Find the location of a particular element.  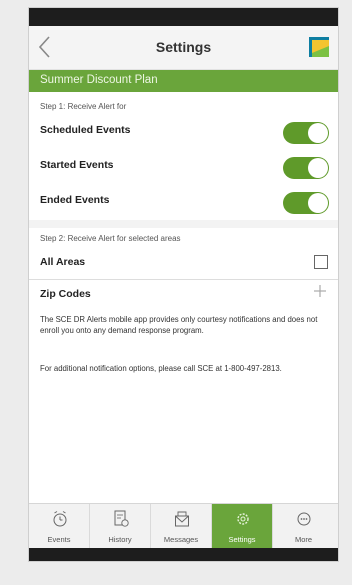

ended-events-toggle is located at coordinates (306, 203).